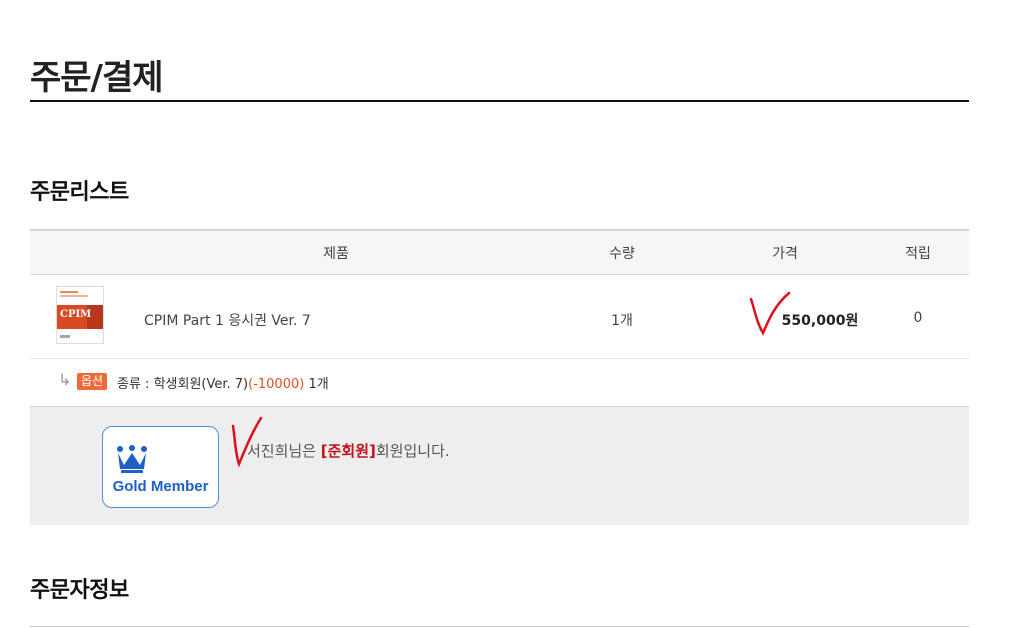  I want to click on item-quantity: 1개, so click(622, 321).